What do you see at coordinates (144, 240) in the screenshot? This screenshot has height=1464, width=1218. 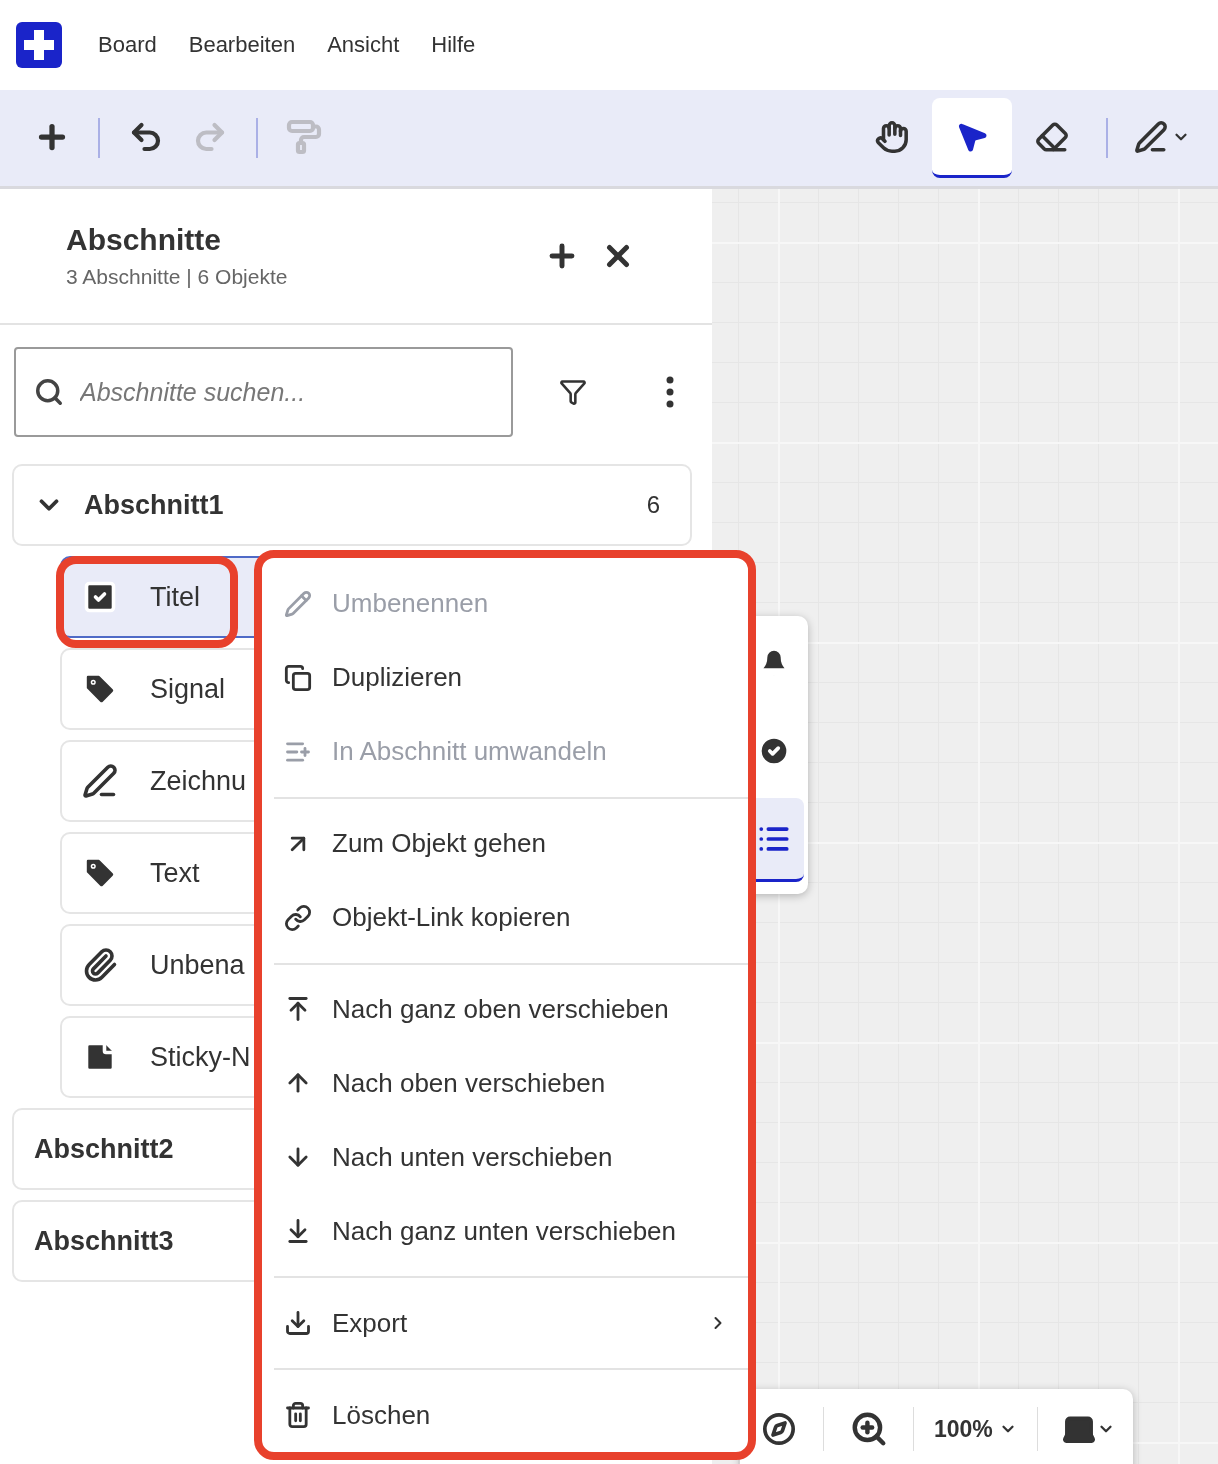 I see `panel-title: Abschnitte` at bounding box center [144, 240].